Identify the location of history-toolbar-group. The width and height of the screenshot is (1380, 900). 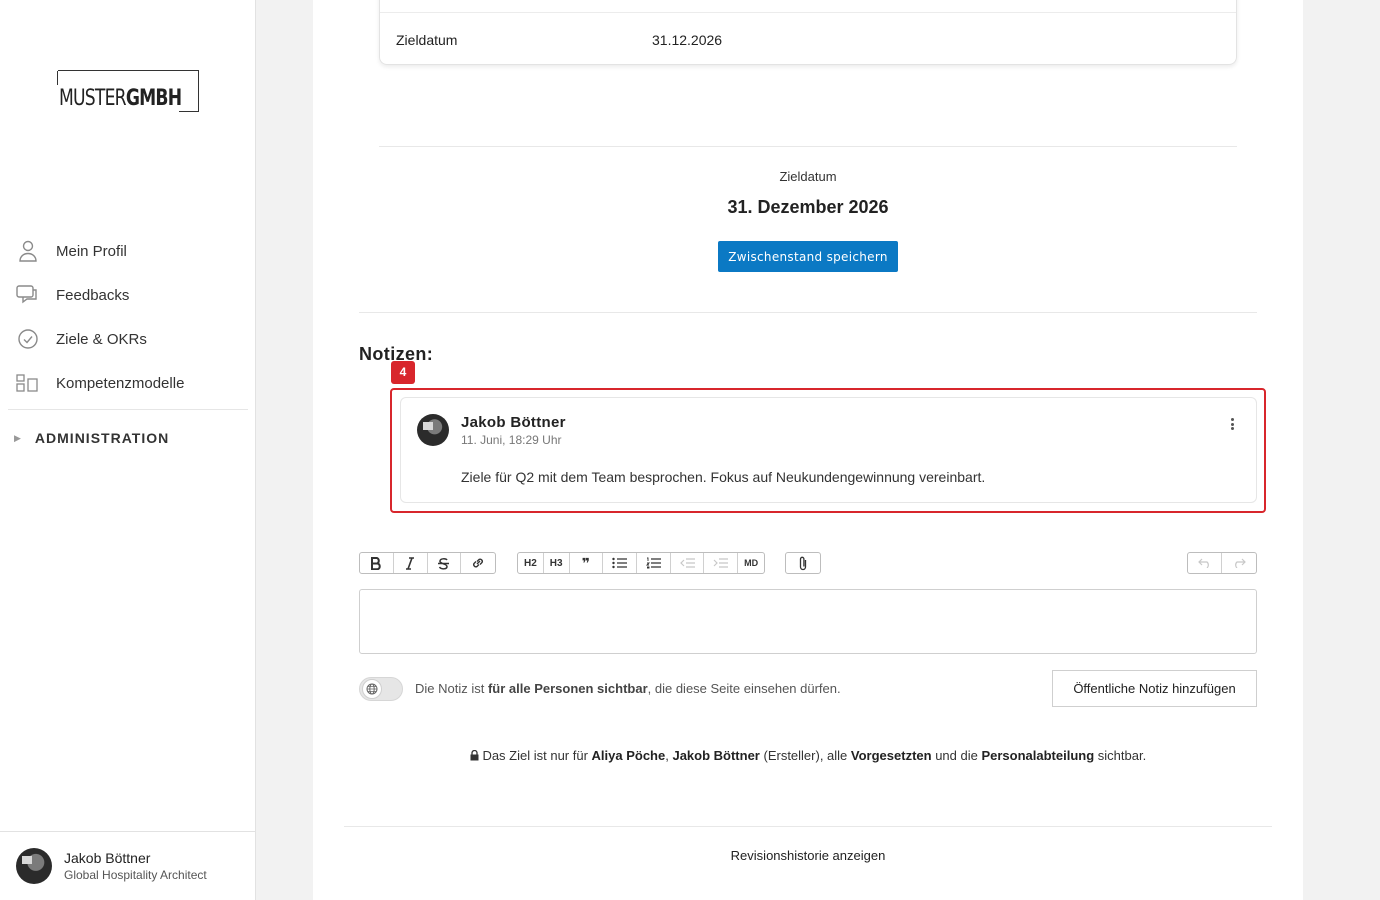
(1222, 563).